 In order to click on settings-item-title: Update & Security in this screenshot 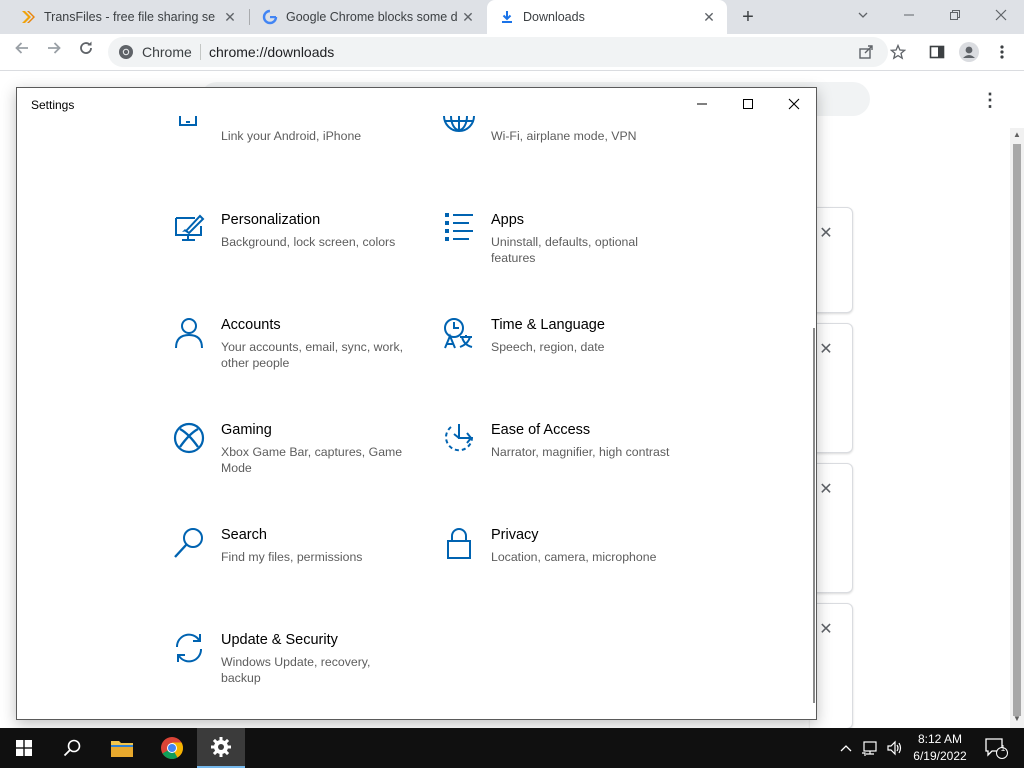, I will do `click(279, 640)`.